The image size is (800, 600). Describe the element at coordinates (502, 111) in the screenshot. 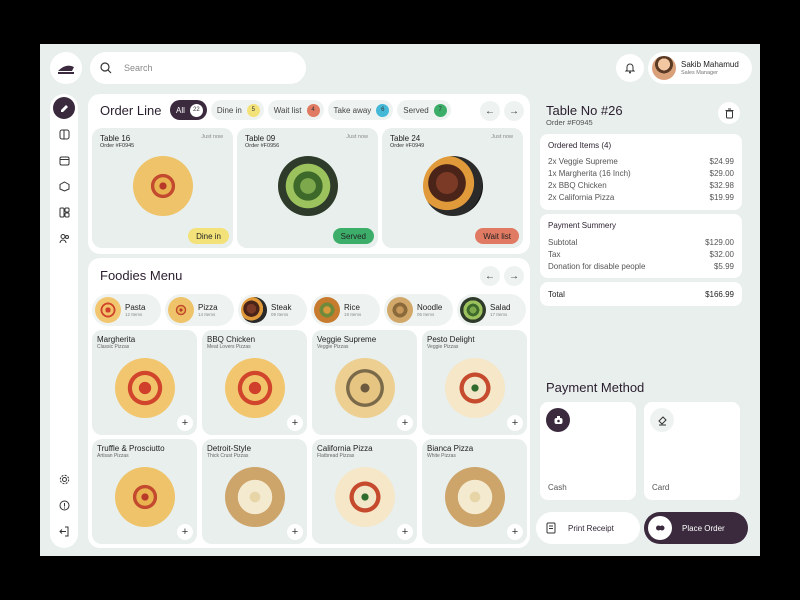

I see `order-nav: ← →` at that location.